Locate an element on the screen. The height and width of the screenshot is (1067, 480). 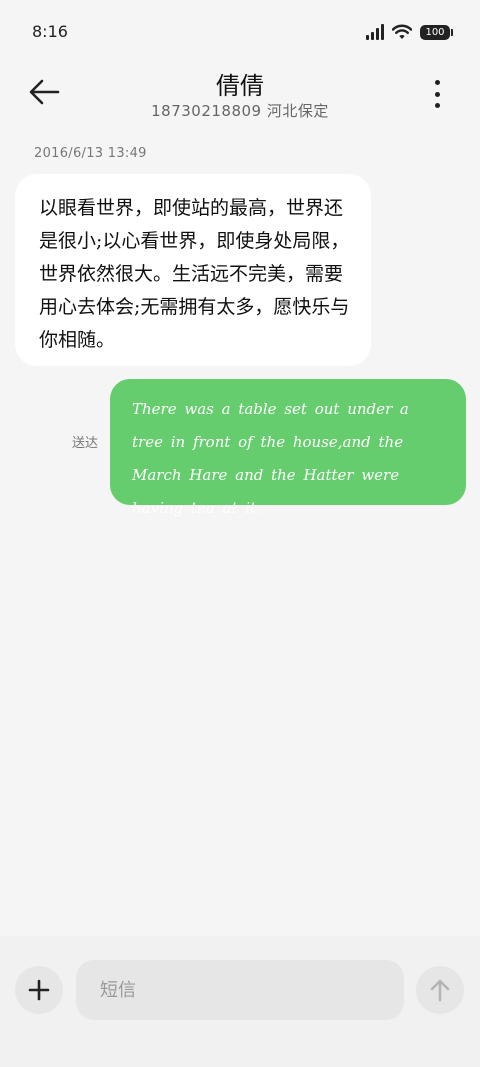
more-vertical-icon is located at coordinates (437, 82).